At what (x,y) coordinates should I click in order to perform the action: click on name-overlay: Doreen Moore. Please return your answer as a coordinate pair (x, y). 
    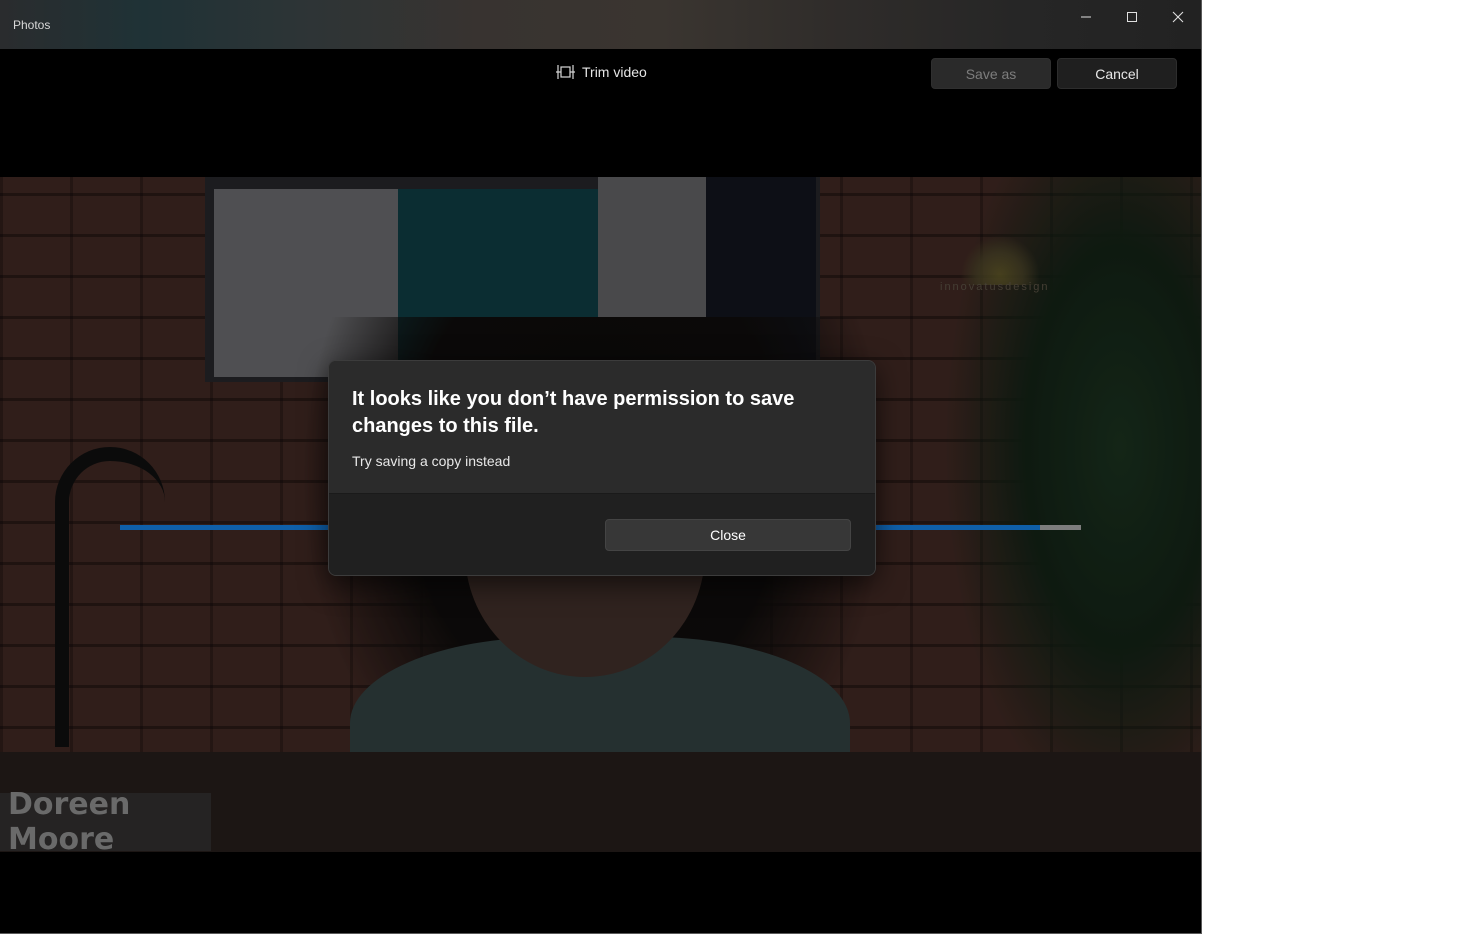
    Looking at the image, I should click on (105, 819).